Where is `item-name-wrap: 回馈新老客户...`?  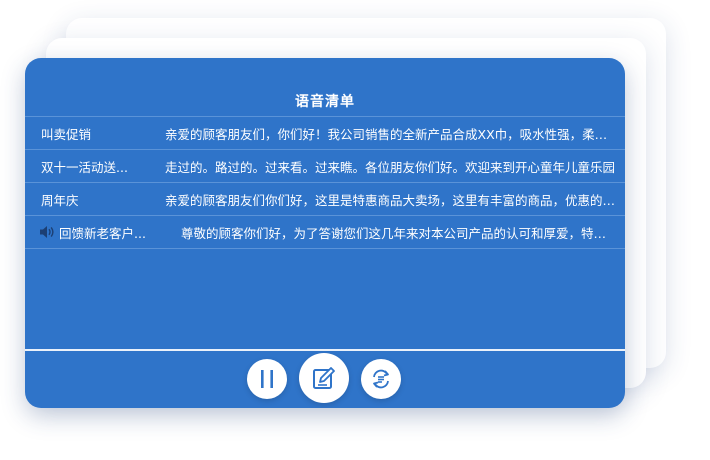 item-name-wrap: 回馈新老客户... is located at coordinates (92, 232).